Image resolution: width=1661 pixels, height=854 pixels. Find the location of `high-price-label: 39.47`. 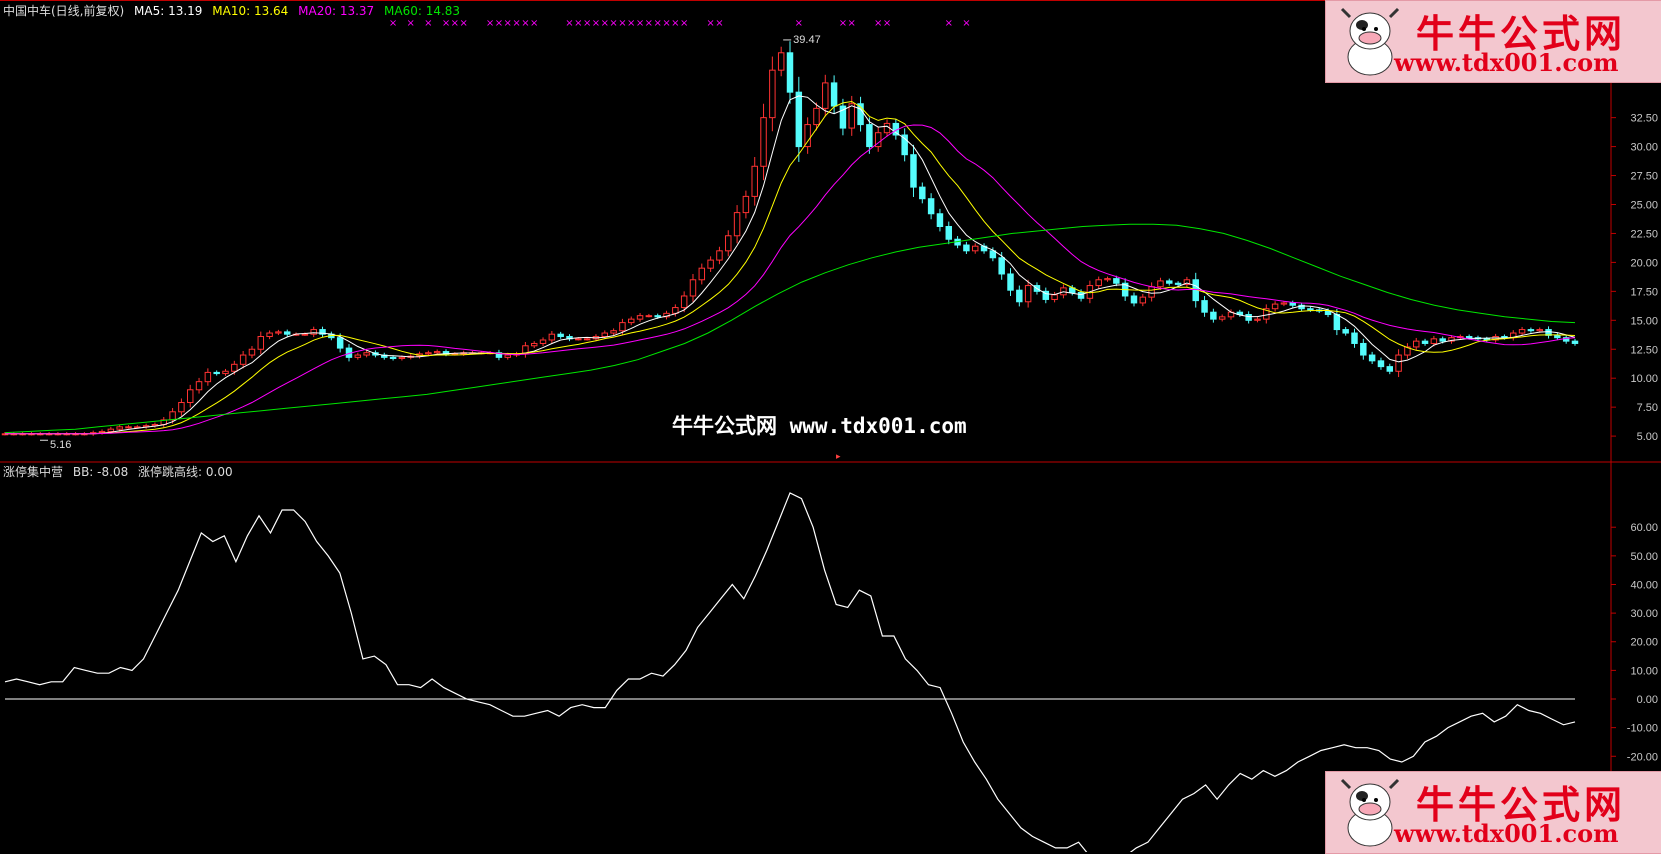

high-price-label: 39.47 is located at coordinates (807, 40).